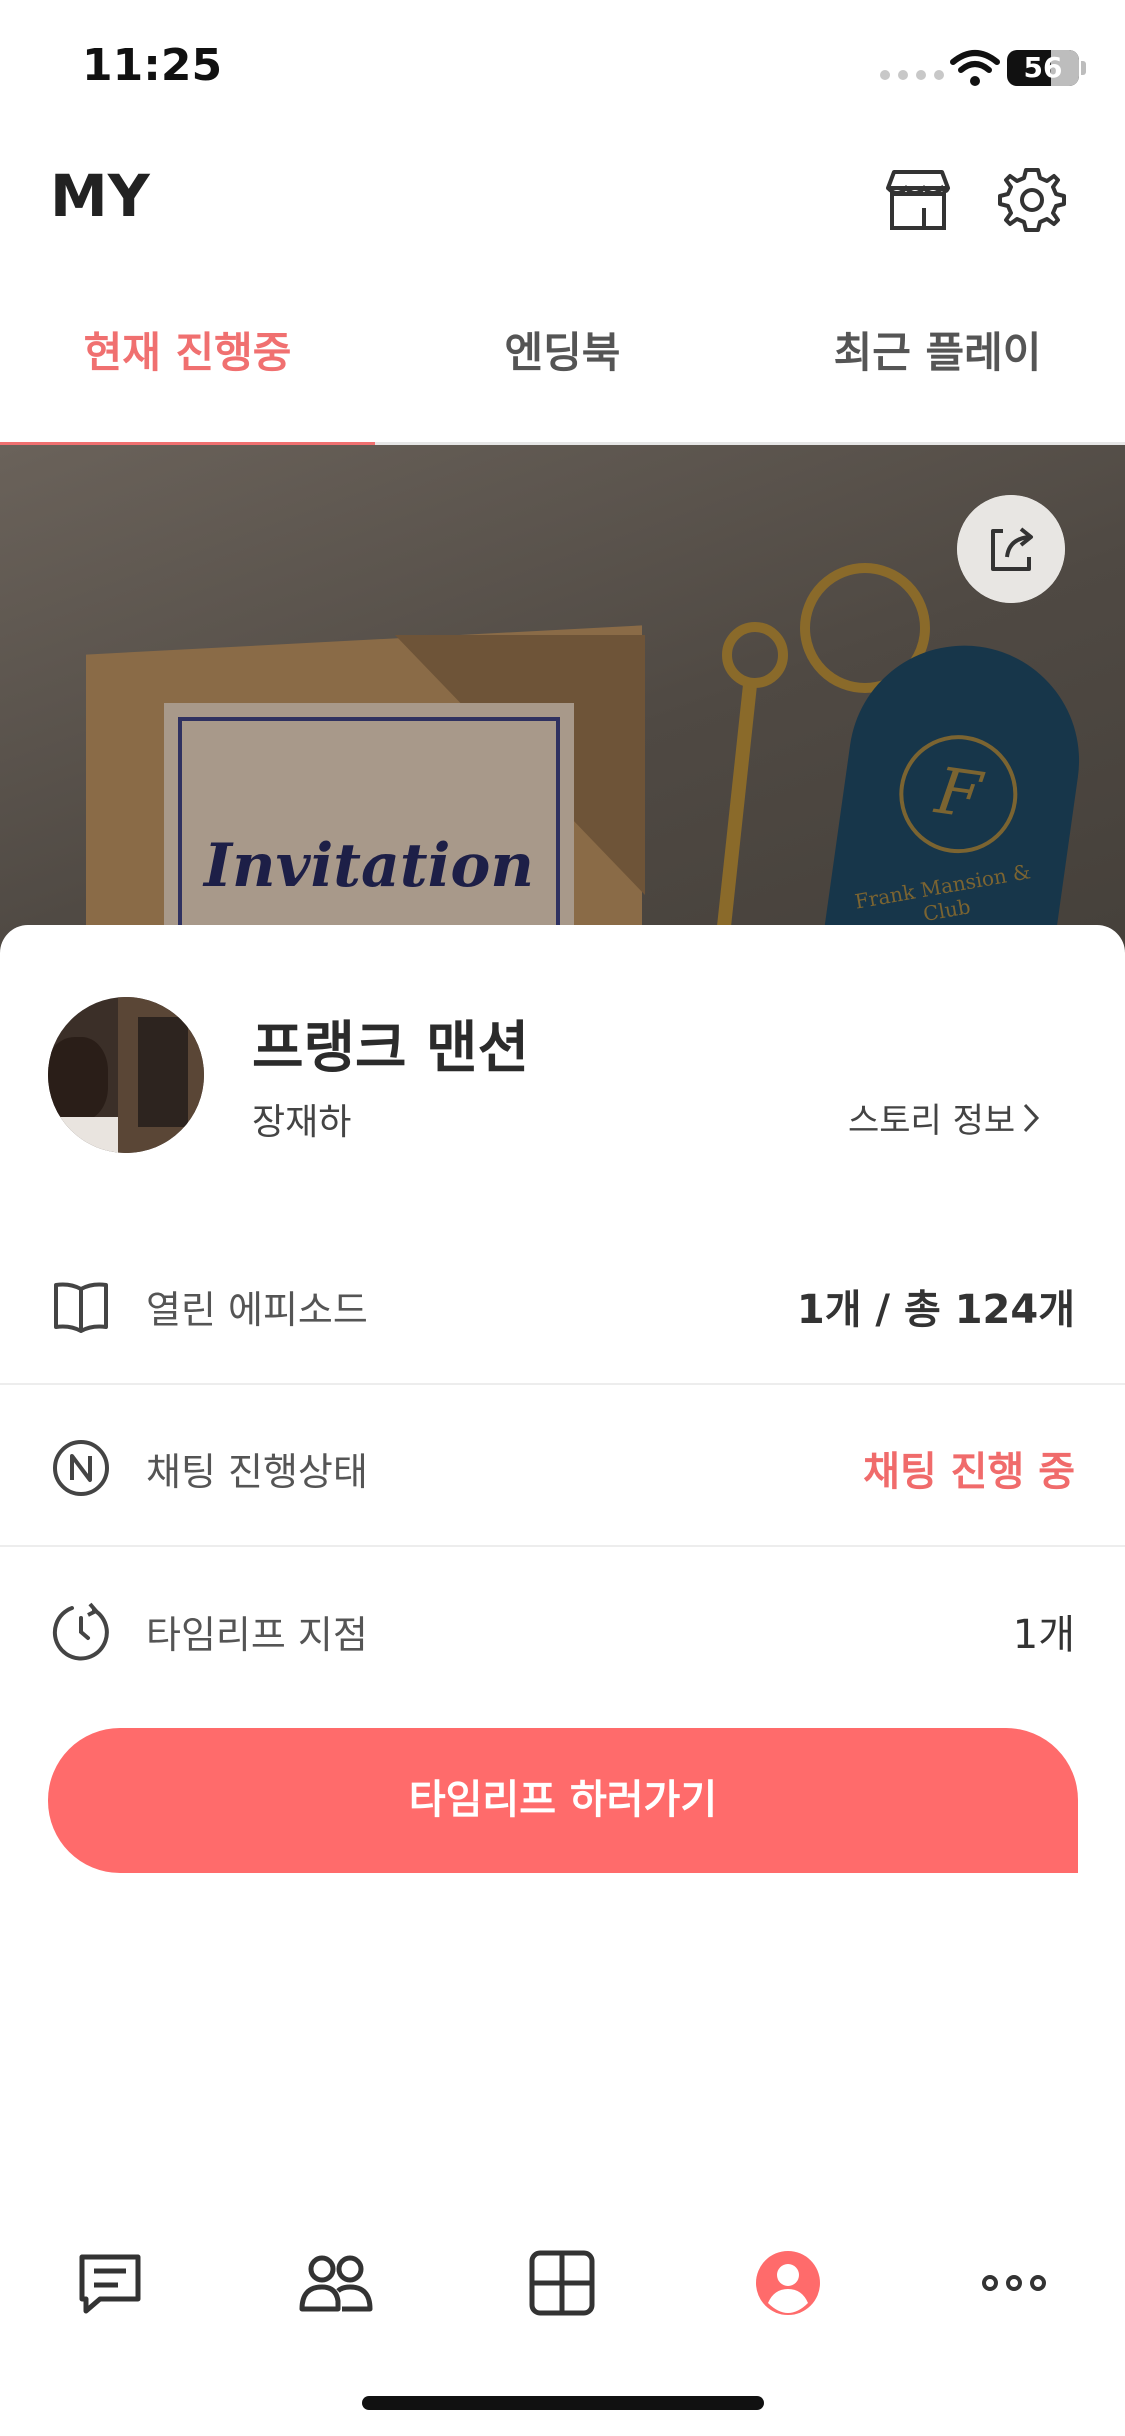 The height and width of the screenshot is (2436, 1125). Describe the element at coordinates (788, 2283) in the screenshot. I see `profile-icon` at that location.